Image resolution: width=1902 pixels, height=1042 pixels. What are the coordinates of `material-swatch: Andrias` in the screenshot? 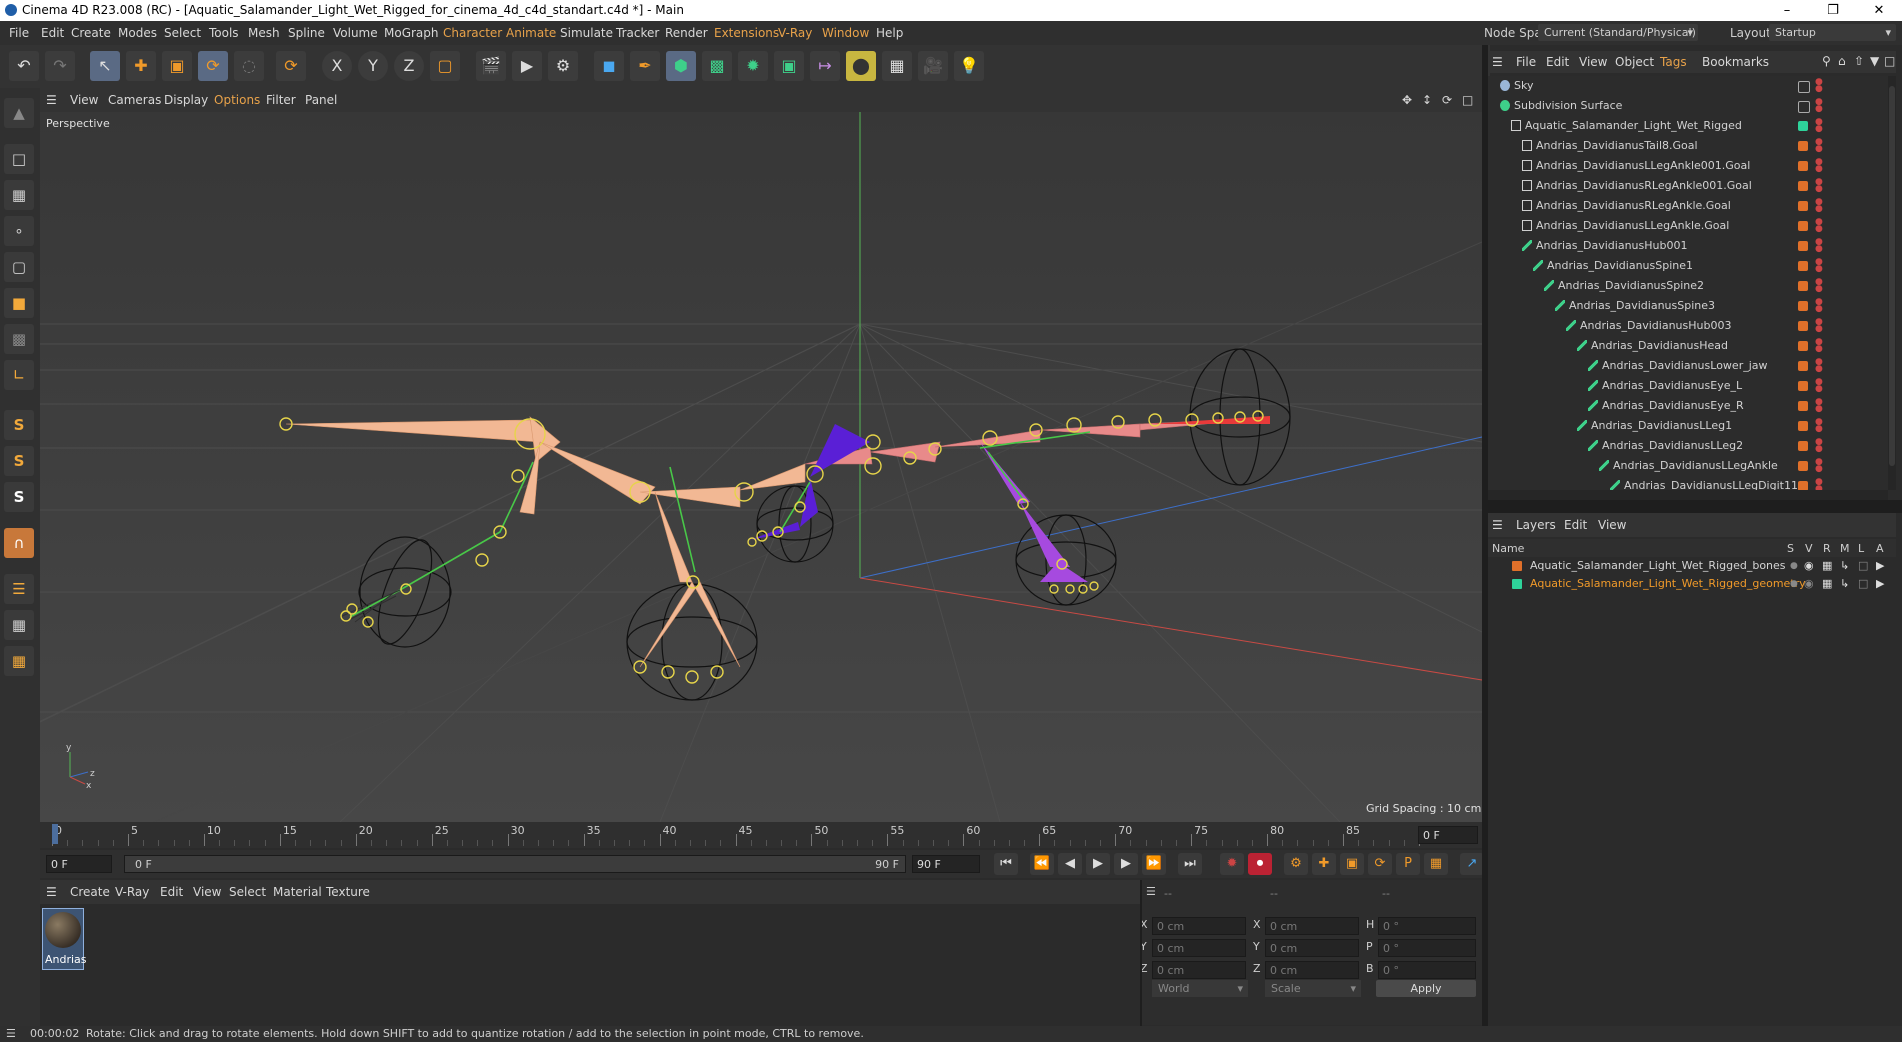 It's located at (64, 939).